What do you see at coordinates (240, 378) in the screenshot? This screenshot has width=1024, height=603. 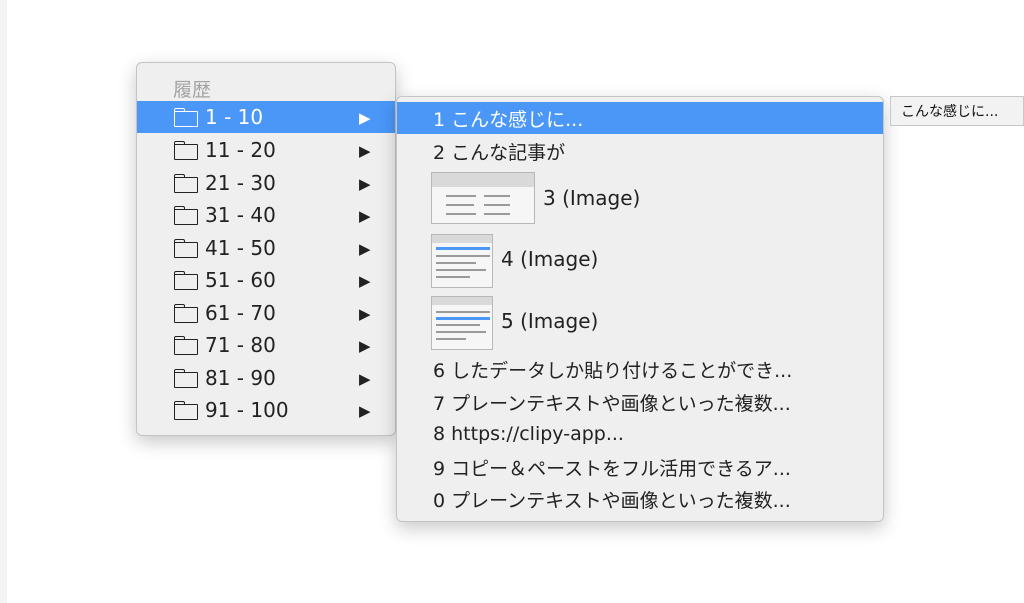 I see `history-item-label: 81 - 90` at bounding box center [240, 378].